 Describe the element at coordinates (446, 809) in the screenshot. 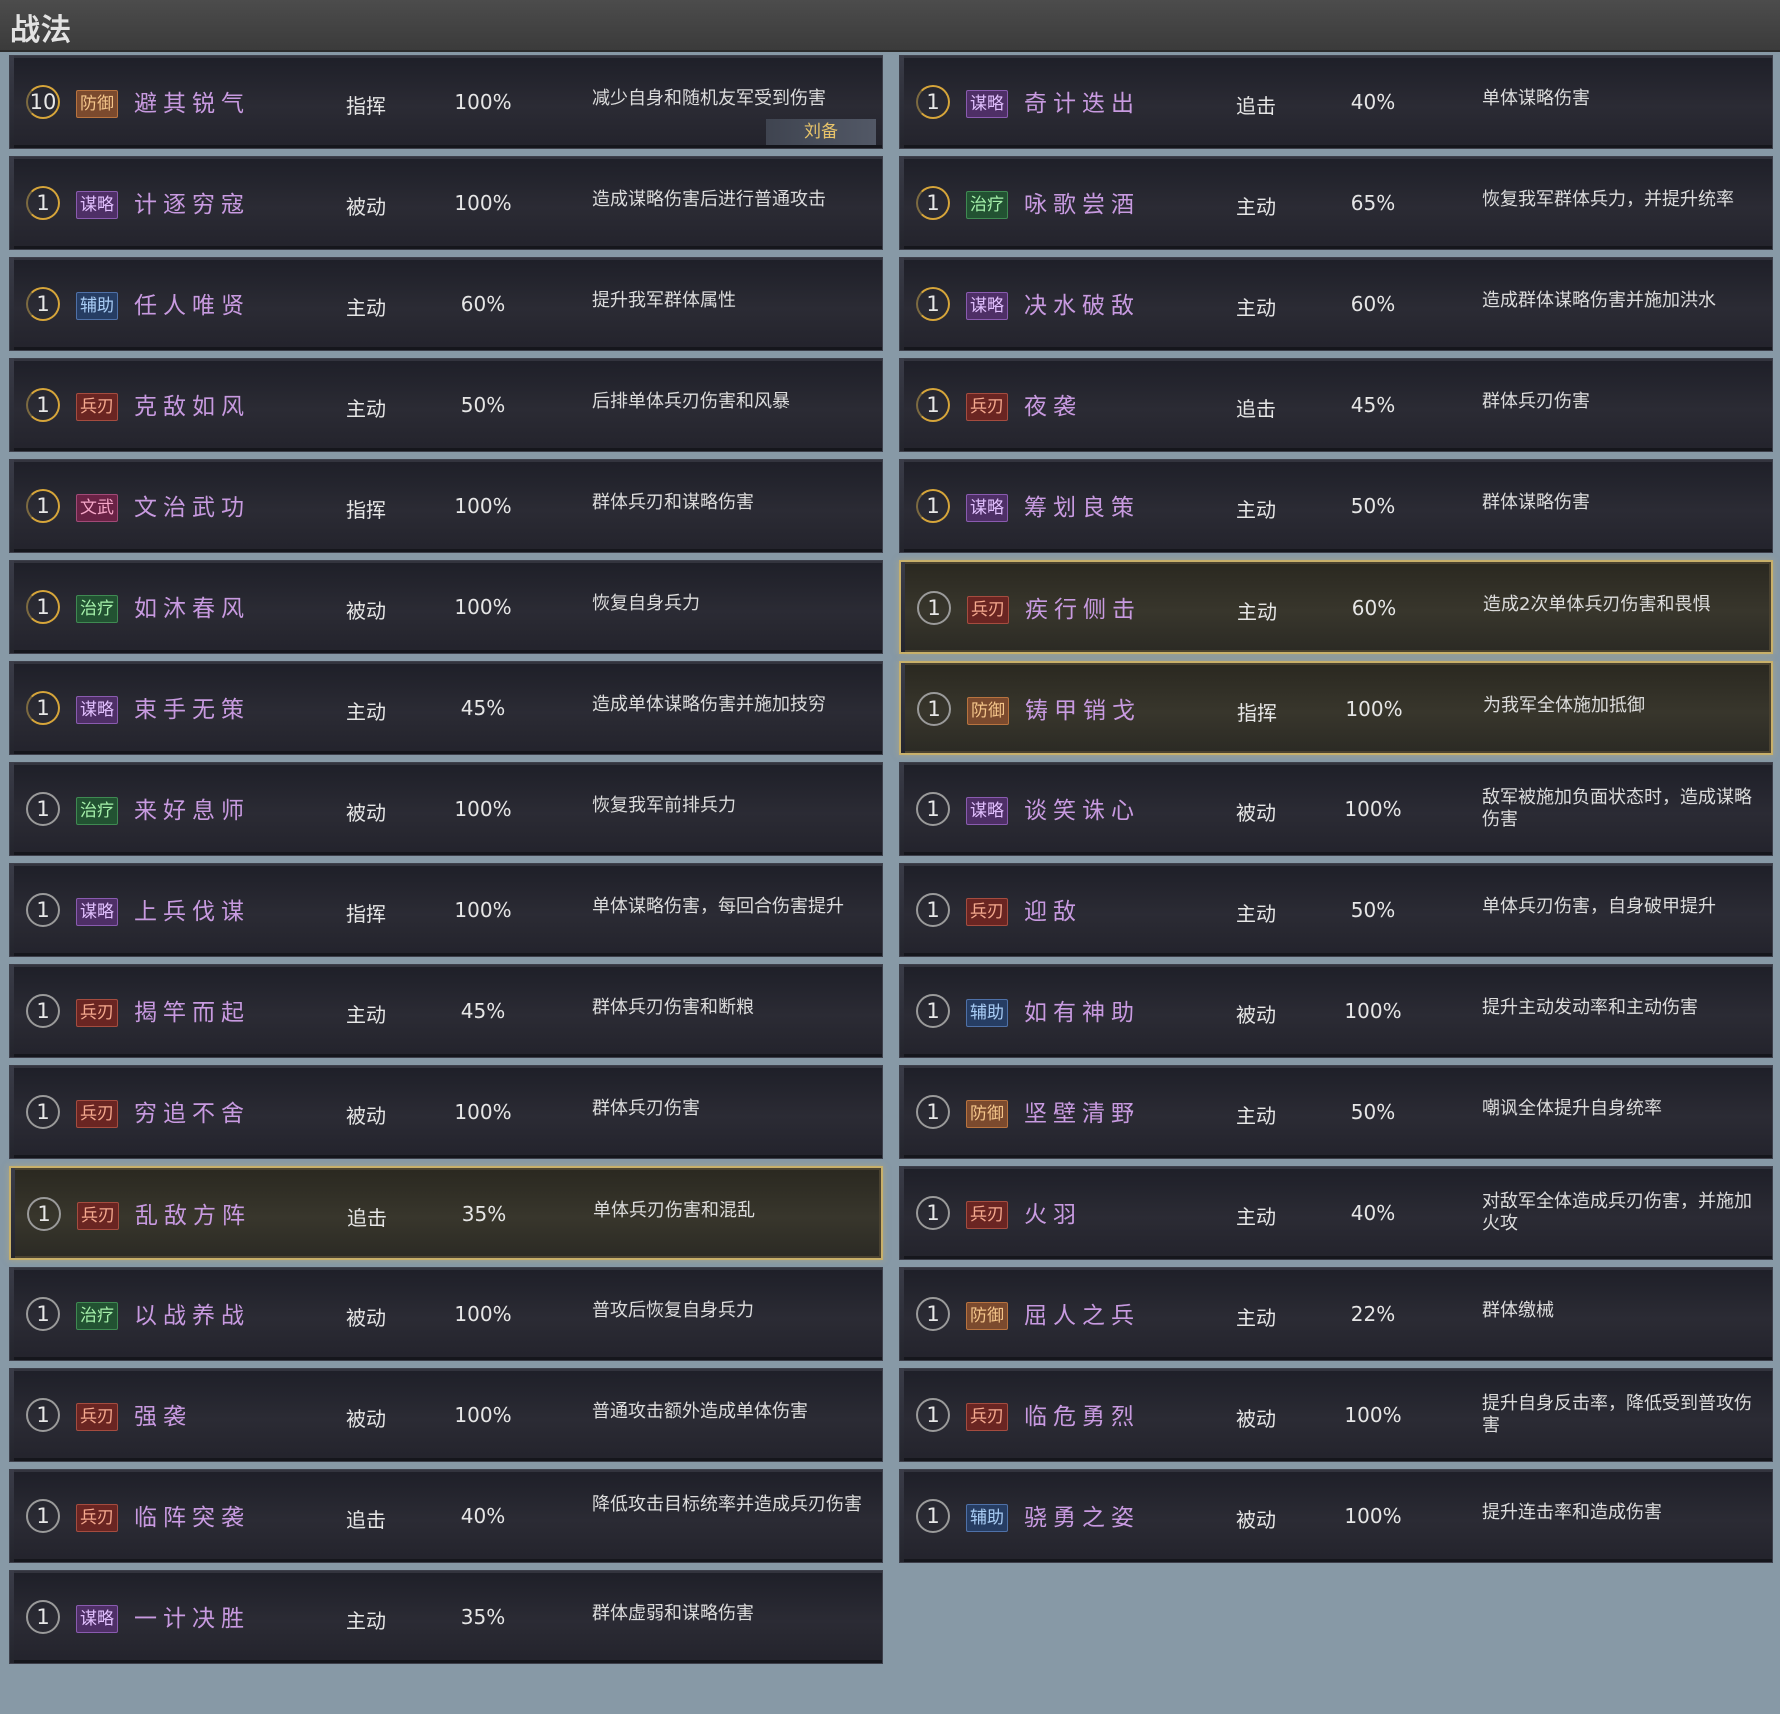

I see `tactic-row: 1 治疗 来好息师 被动 100% 恢复我军前排兵力` at that location.